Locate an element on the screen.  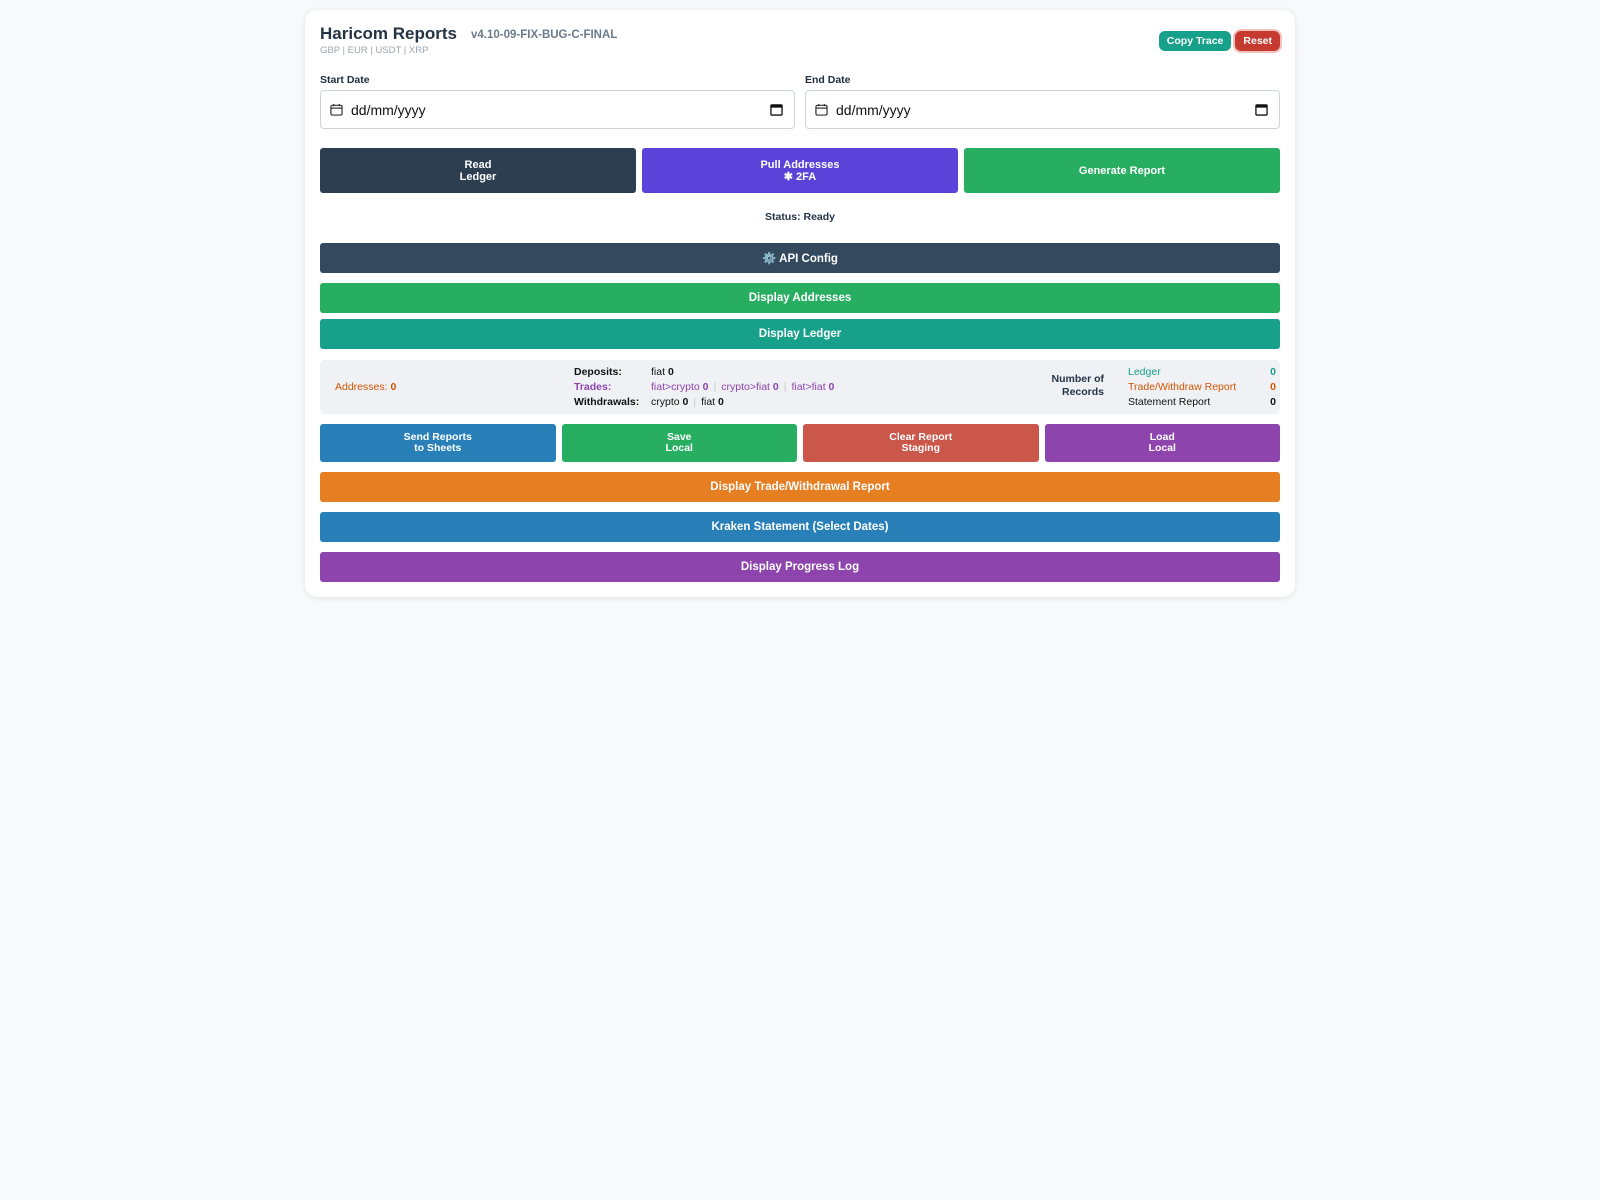
pull-addresses-label-2: ✱ 2FA is located at coordinates (800, 176).